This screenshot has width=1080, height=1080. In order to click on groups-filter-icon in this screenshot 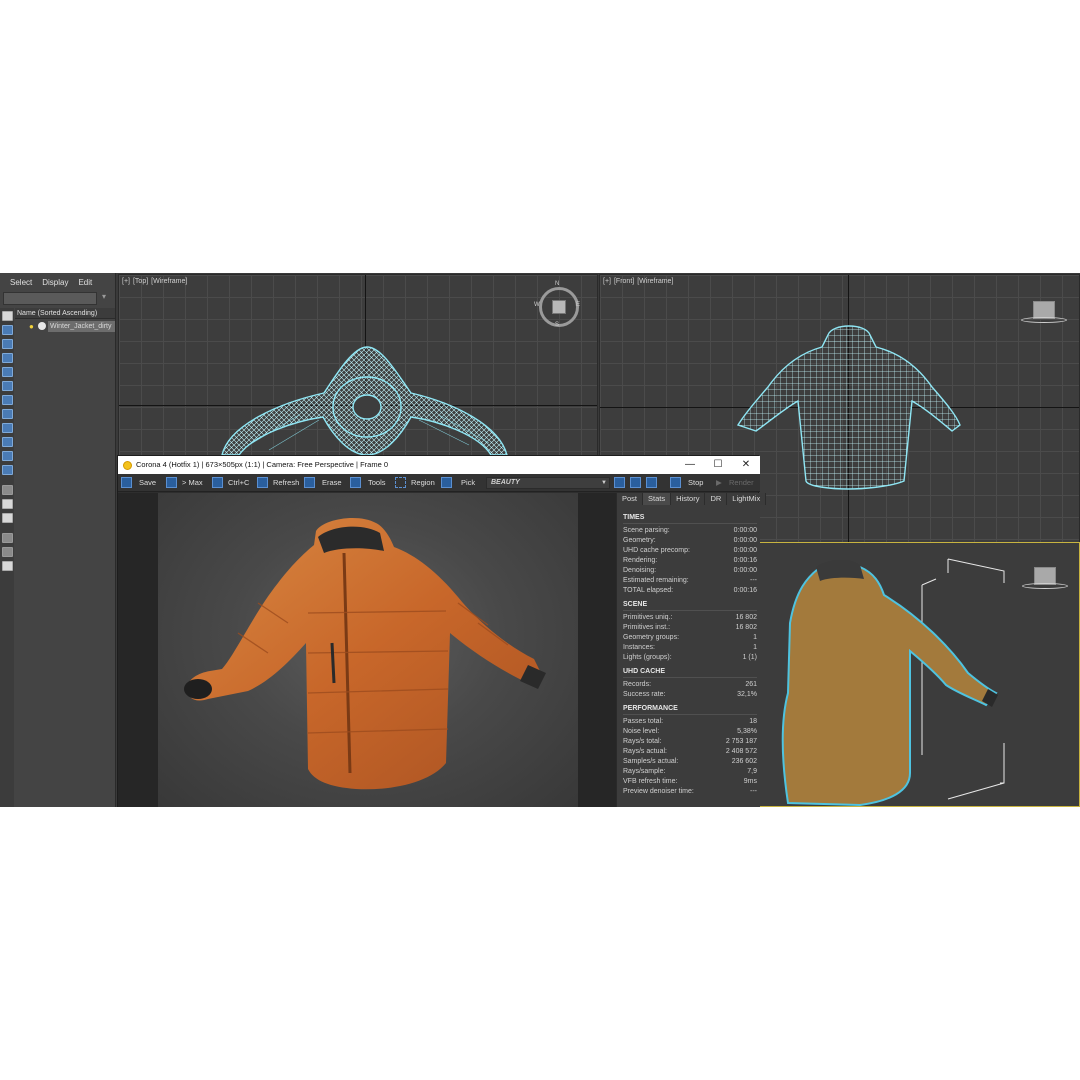, I will do `click(7, 428)`.